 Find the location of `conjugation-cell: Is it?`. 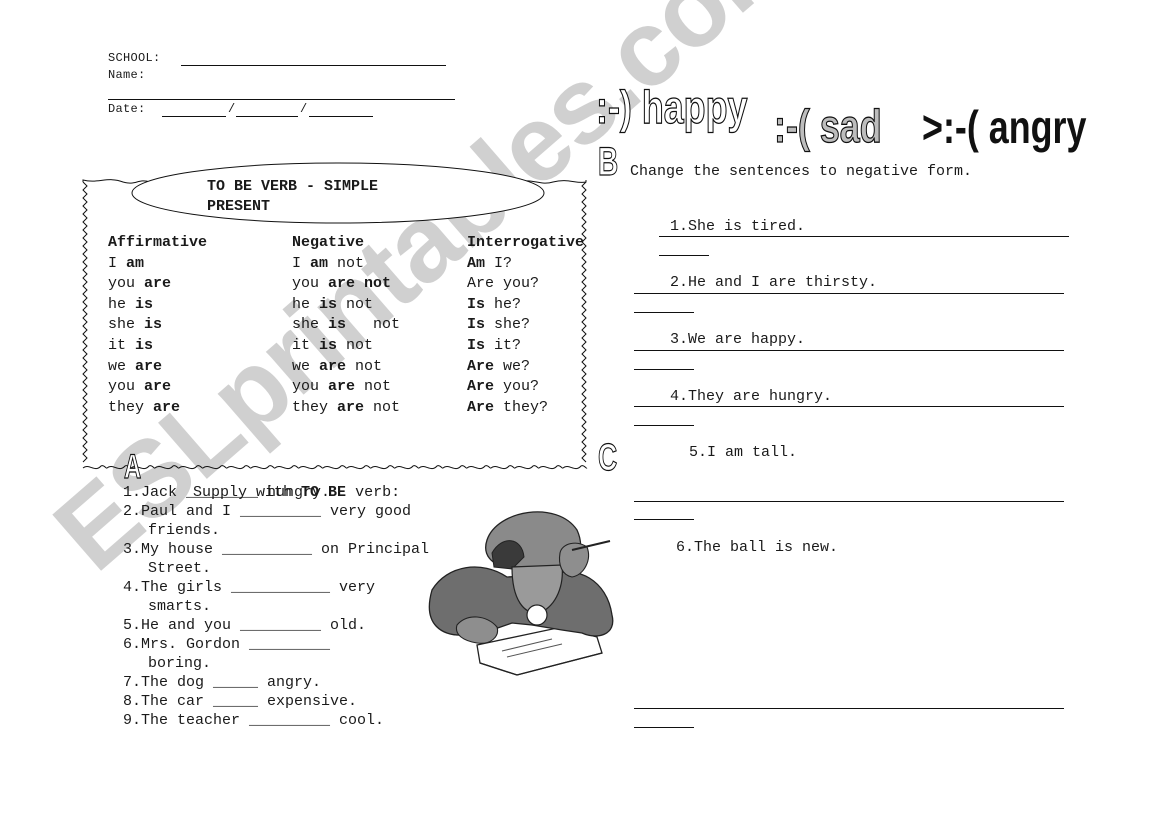

conjugation-cell: Is it? is located at coordinates (525, 346).